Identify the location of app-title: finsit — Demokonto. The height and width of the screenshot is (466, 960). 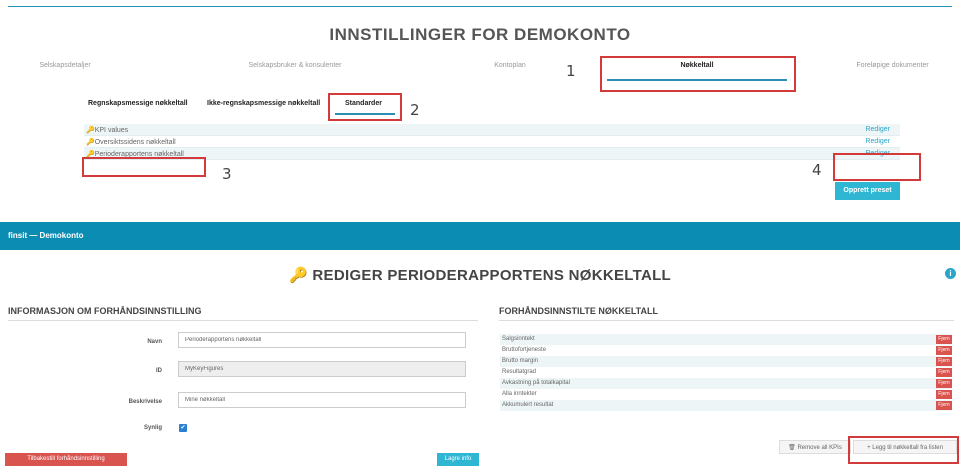
(46, 235).